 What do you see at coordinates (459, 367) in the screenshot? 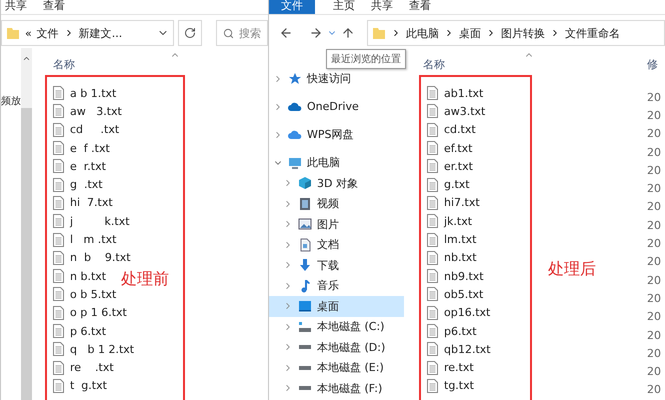
I see `file-name: re.txt` at bounding box center [459, 367].